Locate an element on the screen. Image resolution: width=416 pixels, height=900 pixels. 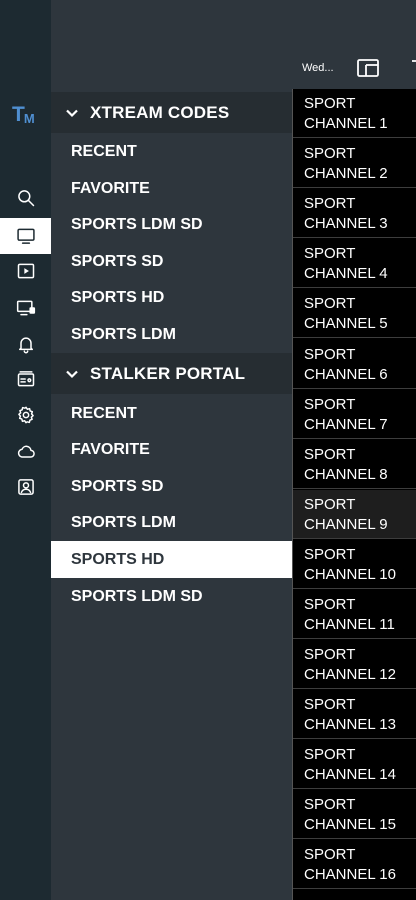
channel-item: SPORT CHANNEL 14 is located at coordinates (354, 764).